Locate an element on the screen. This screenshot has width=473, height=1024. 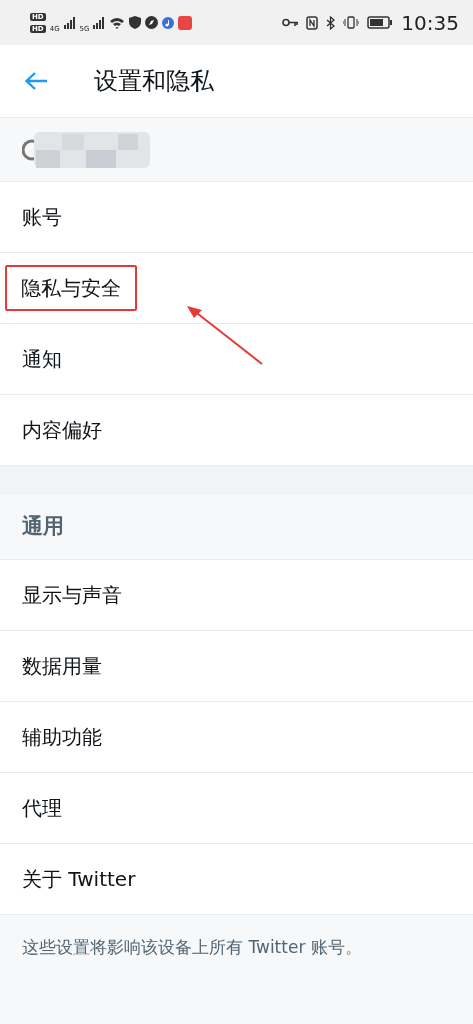
page-title: 设置和隐私 is located at coordinates (154, 81).